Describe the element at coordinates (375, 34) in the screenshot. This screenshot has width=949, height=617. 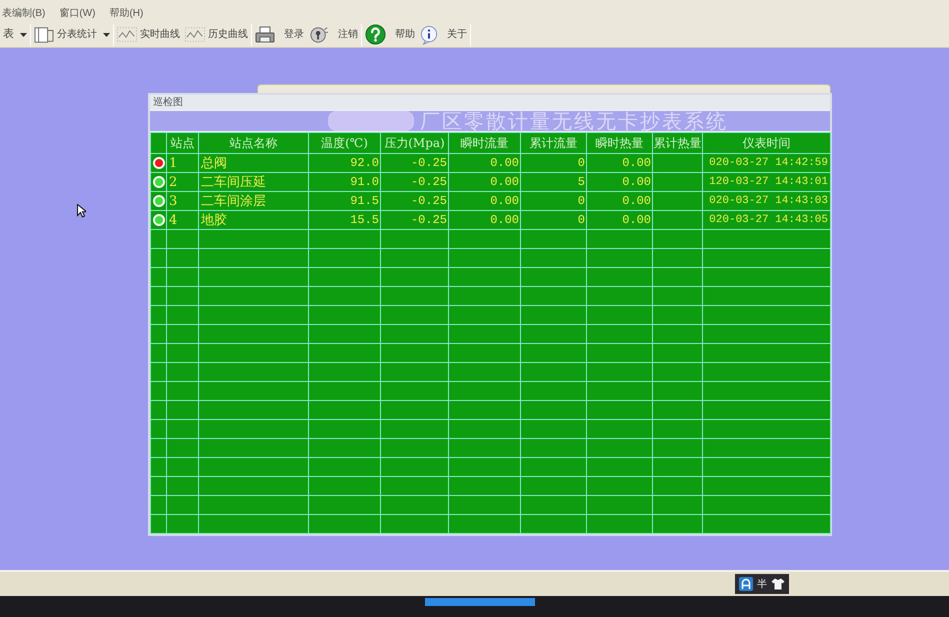
I see `help-icon` at that location.